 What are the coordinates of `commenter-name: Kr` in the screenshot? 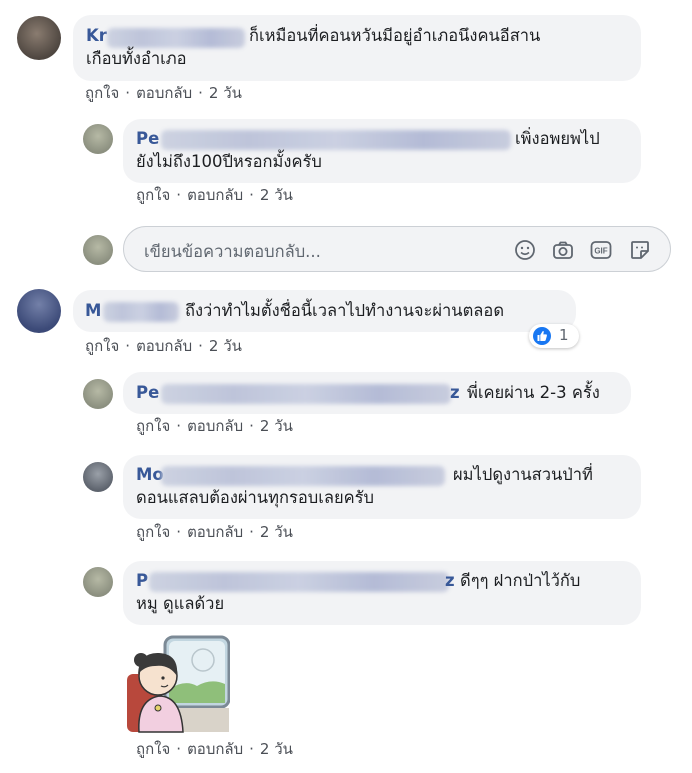 It's located at (96, 35).